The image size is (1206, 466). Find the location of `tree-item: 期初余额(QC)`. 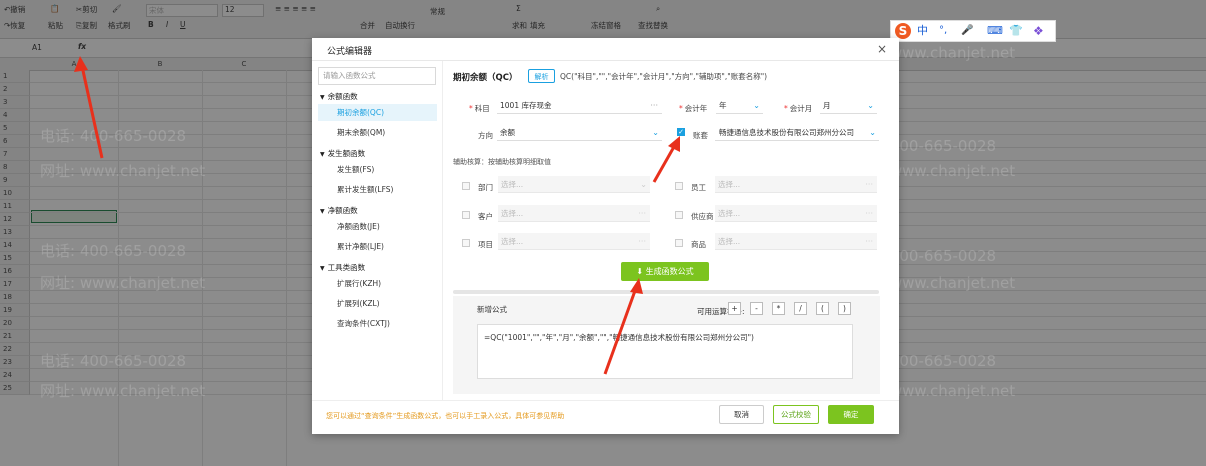

tree-item: 期初余额(QC) is located at coordinates (377, 112).